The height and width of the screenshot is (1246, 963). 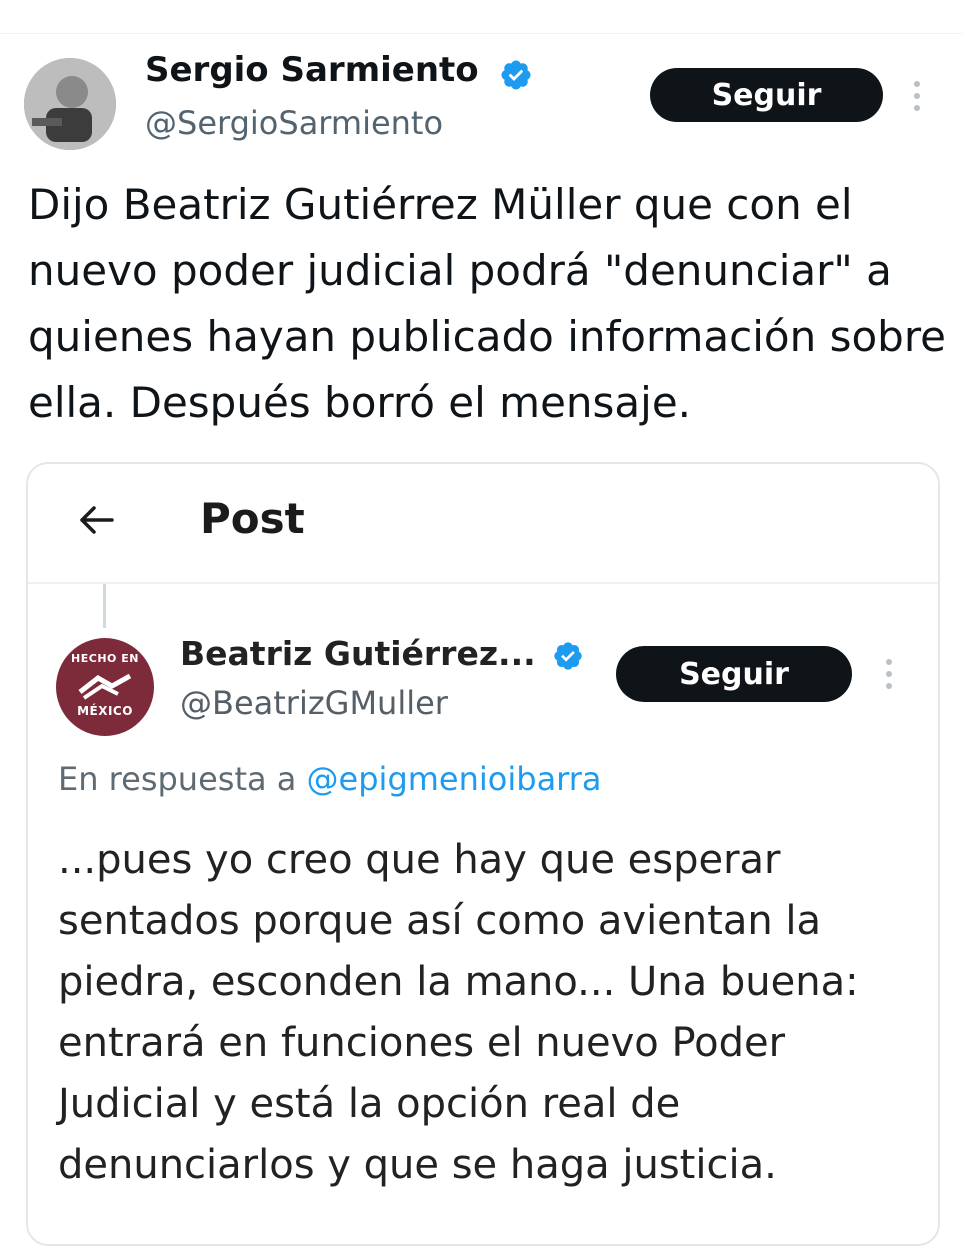 What do you see at coordinates (252, 518) in the screenshot?
I see `embedded-header-title: Post` at bounding box center [252, 518].